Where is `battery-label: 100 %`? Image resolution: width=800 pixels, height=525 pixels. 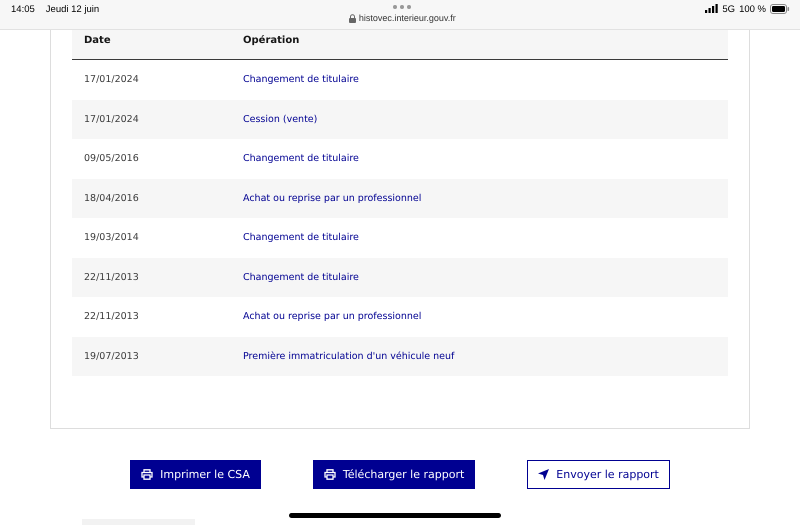 battery-label: 100 % is located at coordinates (752, 9).